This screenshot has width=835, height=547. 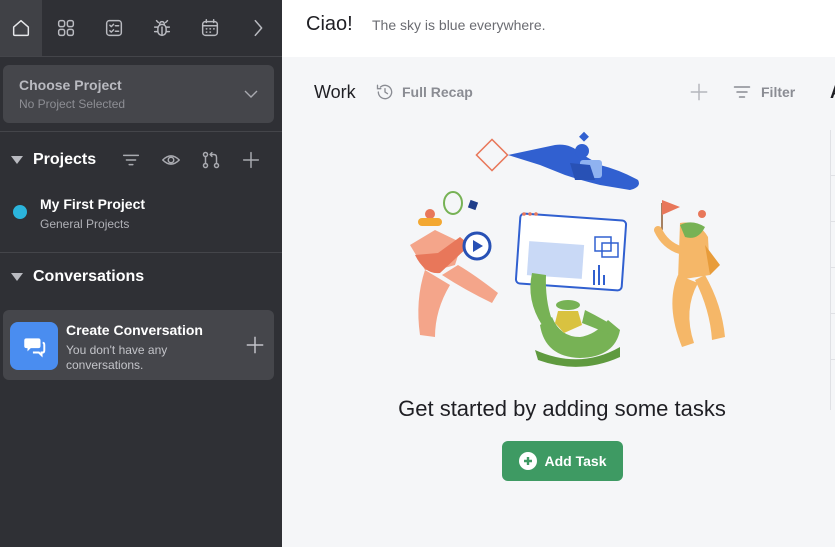 I want to click on grid-icon, so click(x=66, y=28).